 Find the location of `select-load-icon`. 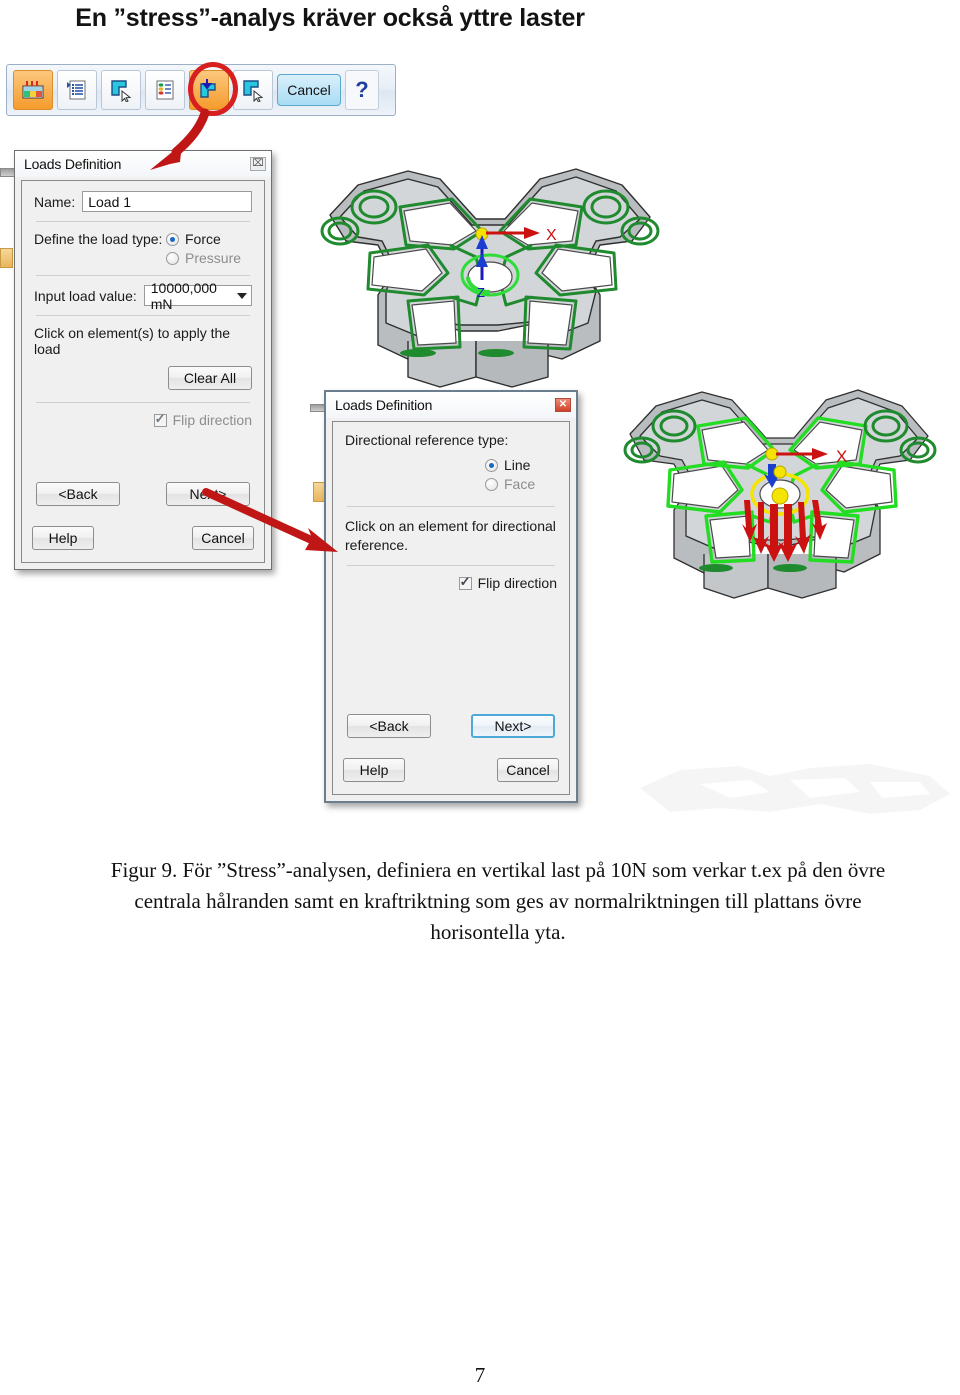

select-load-icon is located at coordinates (253, 91).